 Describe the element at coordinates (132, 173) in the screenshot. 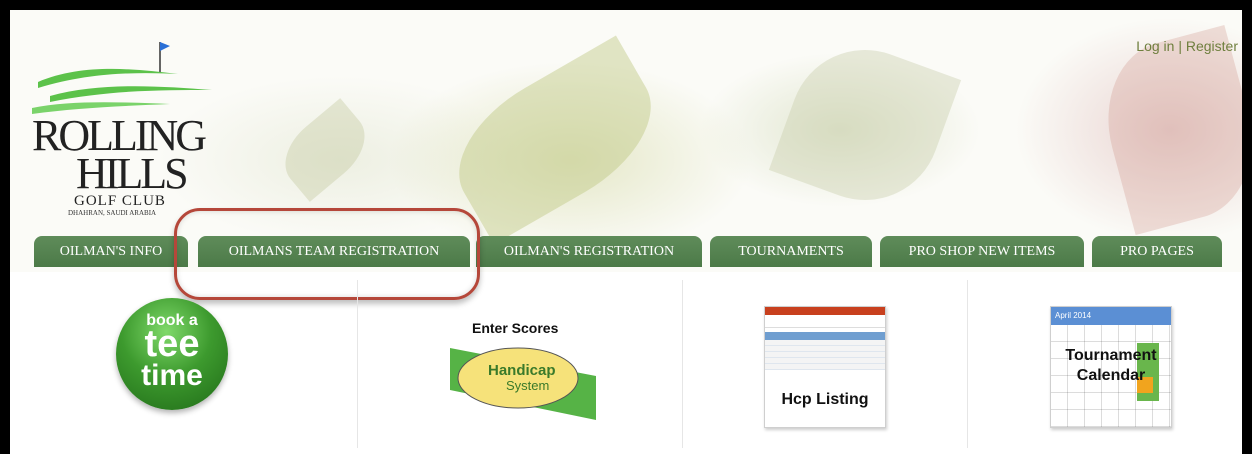

I see `logo-hills: HILLS` at that location.